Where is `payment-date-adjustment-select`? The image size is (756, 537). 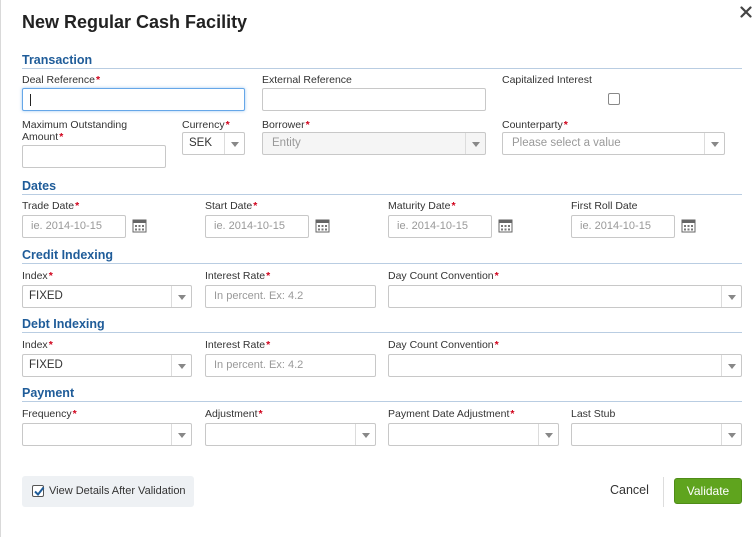
payment-date-adjustment-select is located at coordinates (473, 434).